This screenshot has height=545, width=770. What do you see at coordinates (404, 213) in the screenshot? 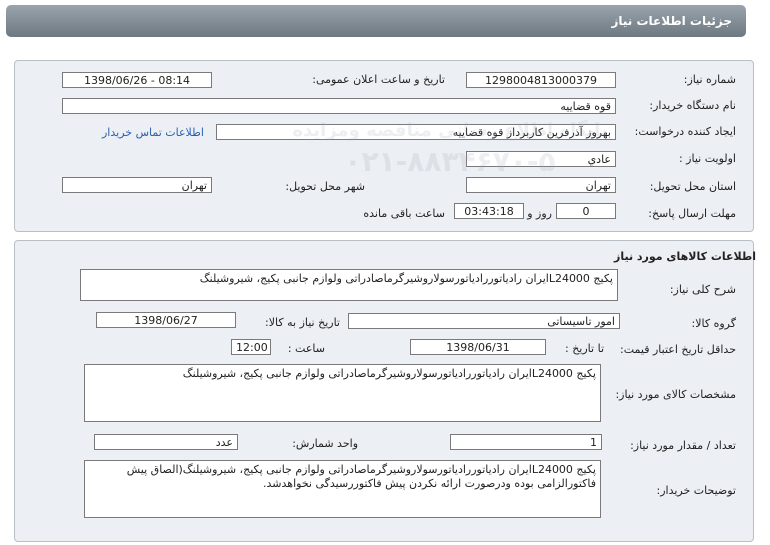
I see `remaining-word: ساعت باقی مانده` at bounding box center [404, 213].